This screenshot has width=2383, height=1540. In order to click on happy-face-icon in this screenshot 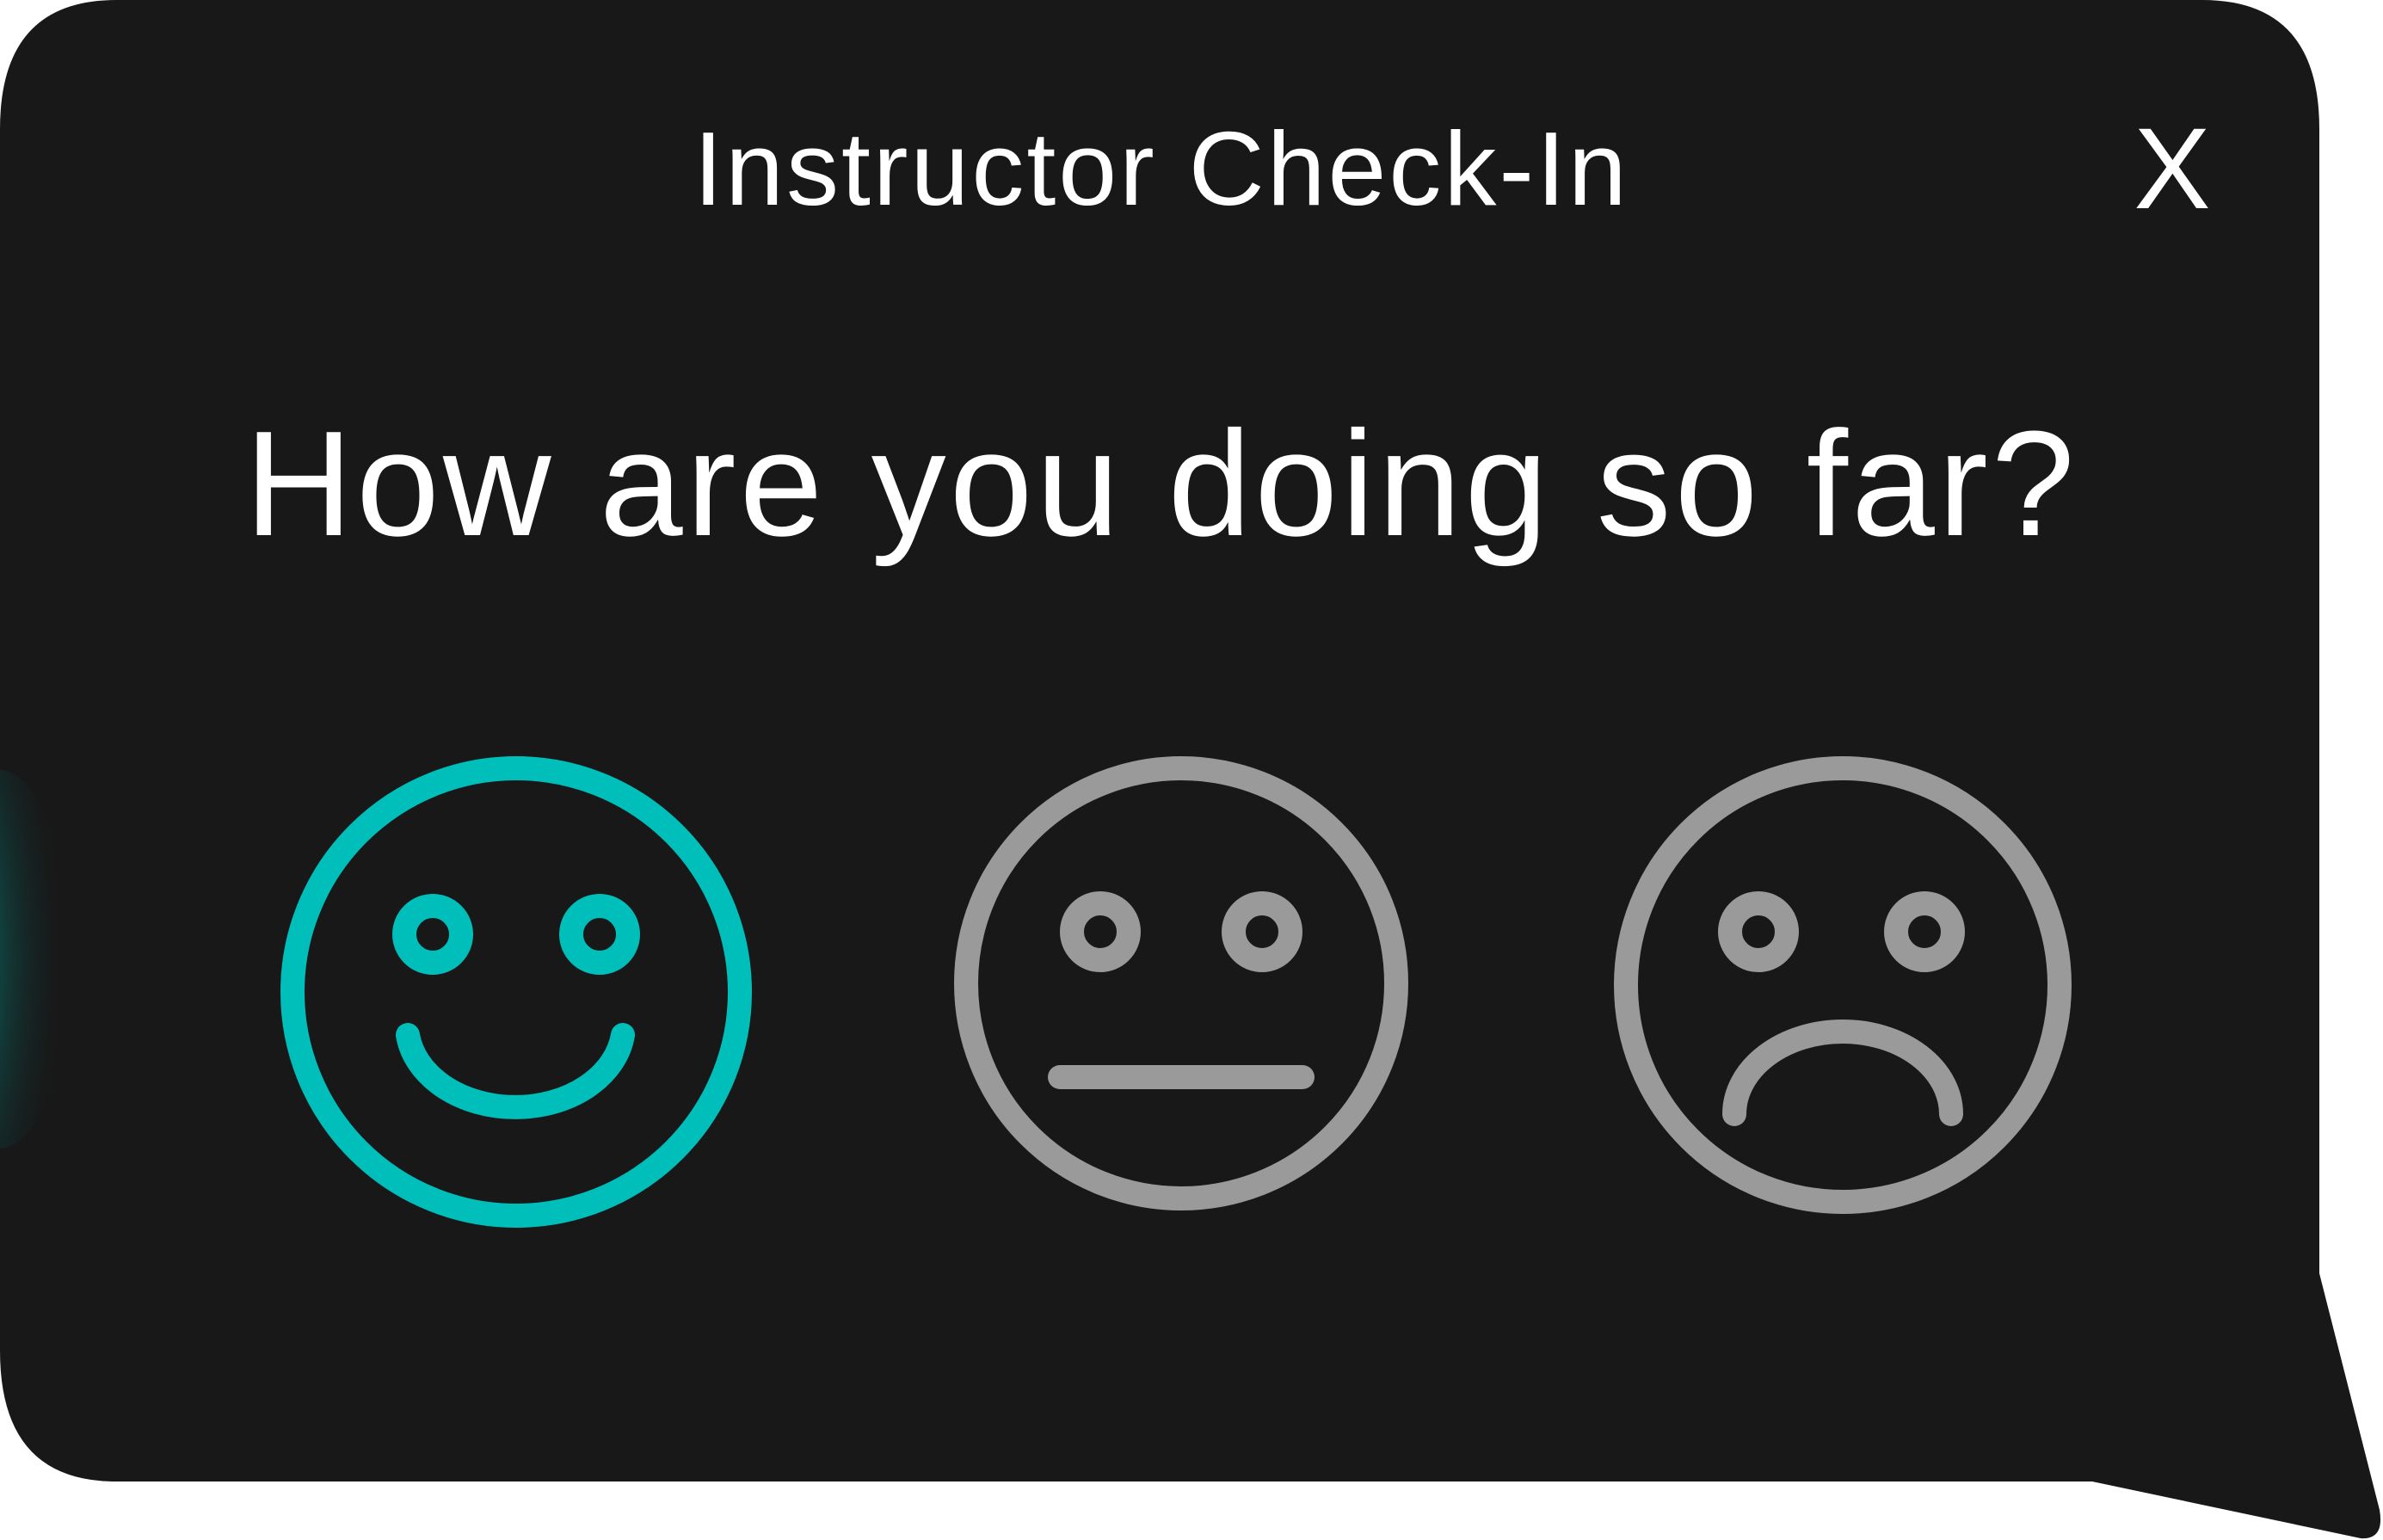, I will do `click(516, 992)`.